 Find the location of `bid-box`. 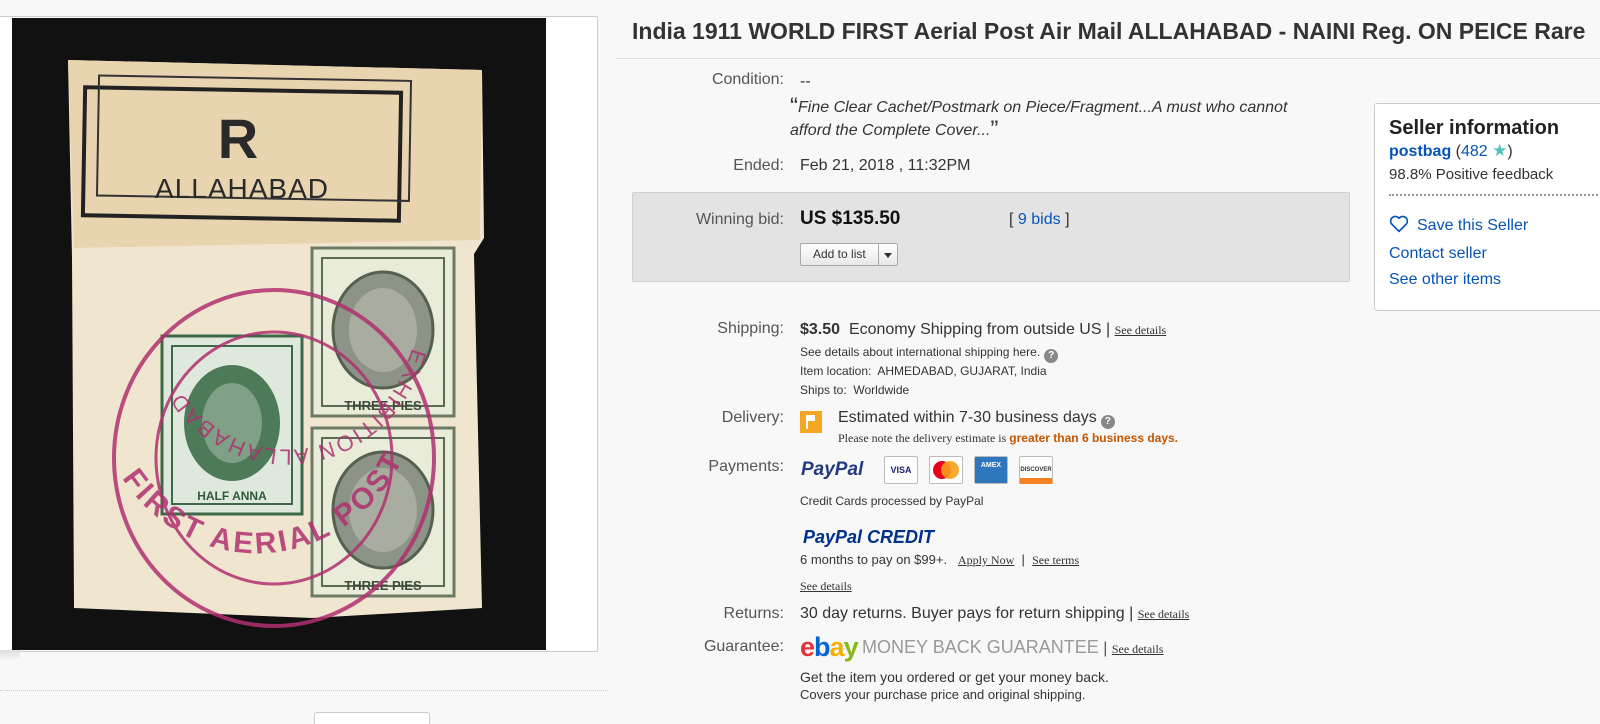

bid-box is located at coordinates (991, 237).